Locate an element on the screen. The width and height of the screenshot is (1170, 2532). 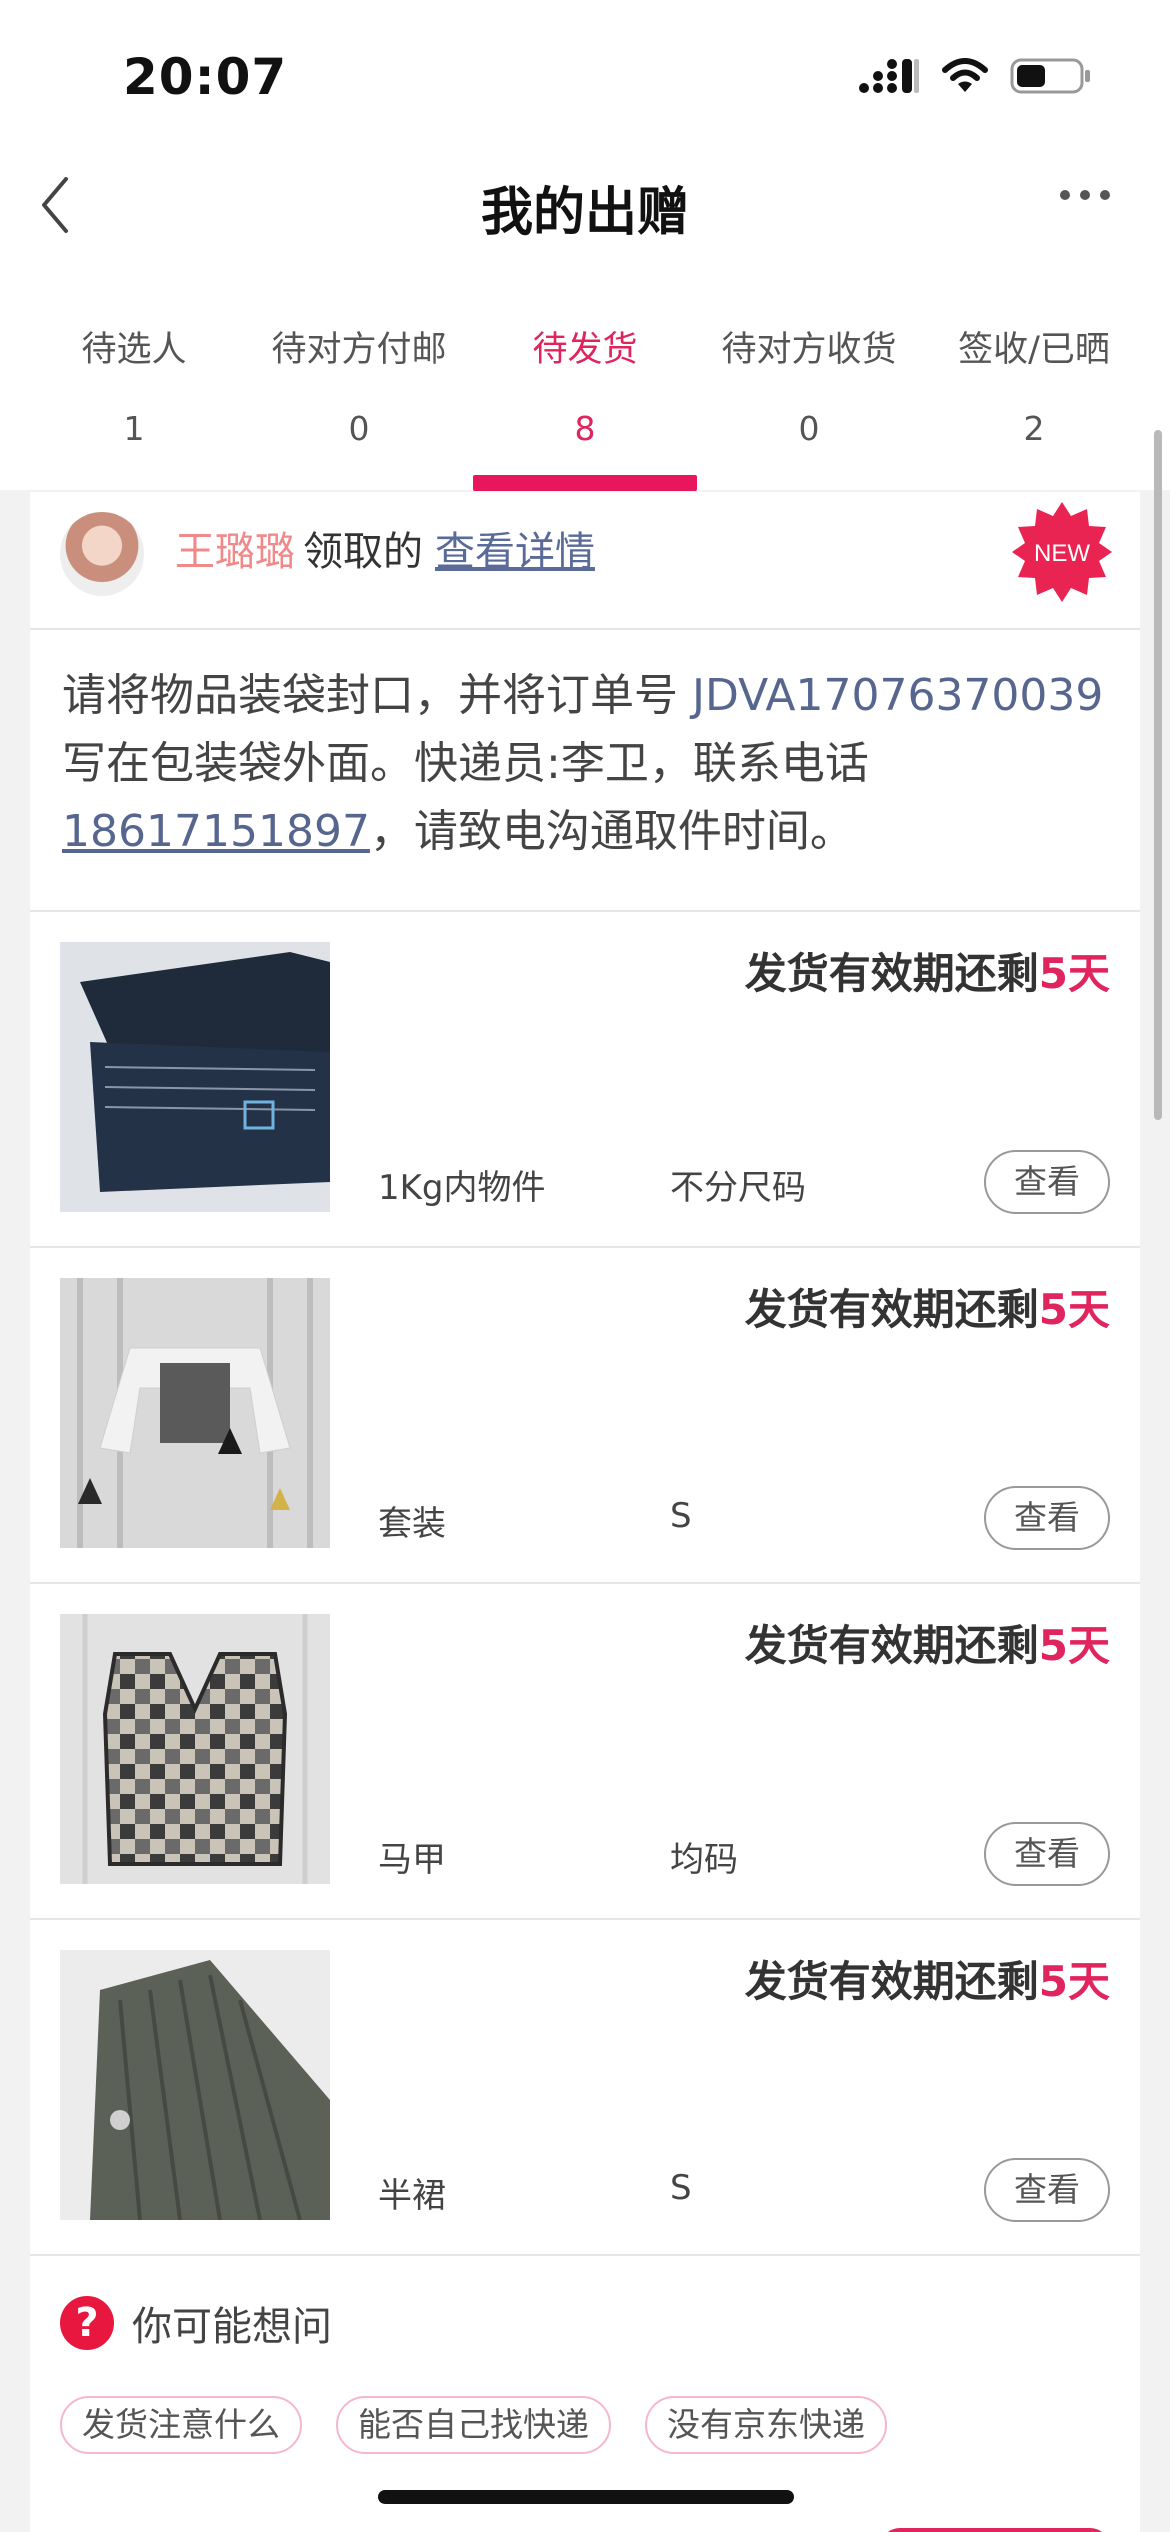
item-photo-waist-trainer is located at coordinates (195, 1077).